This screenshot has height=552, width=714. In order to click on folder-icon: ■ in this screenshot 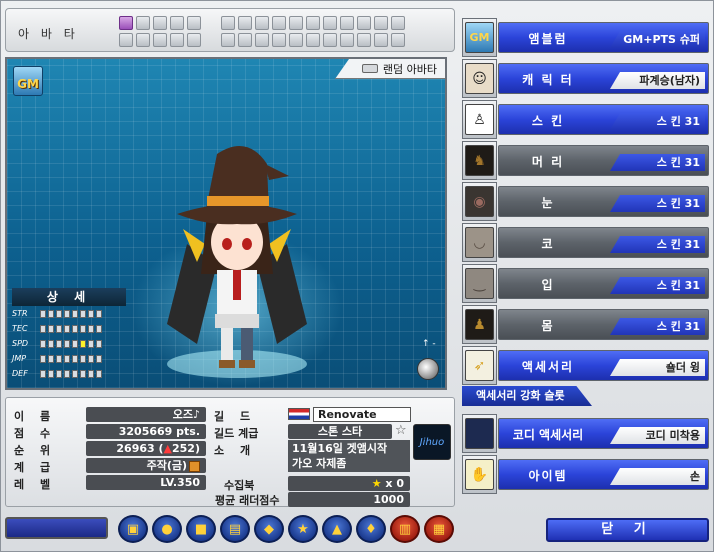, I will do `click(201, 529)`.